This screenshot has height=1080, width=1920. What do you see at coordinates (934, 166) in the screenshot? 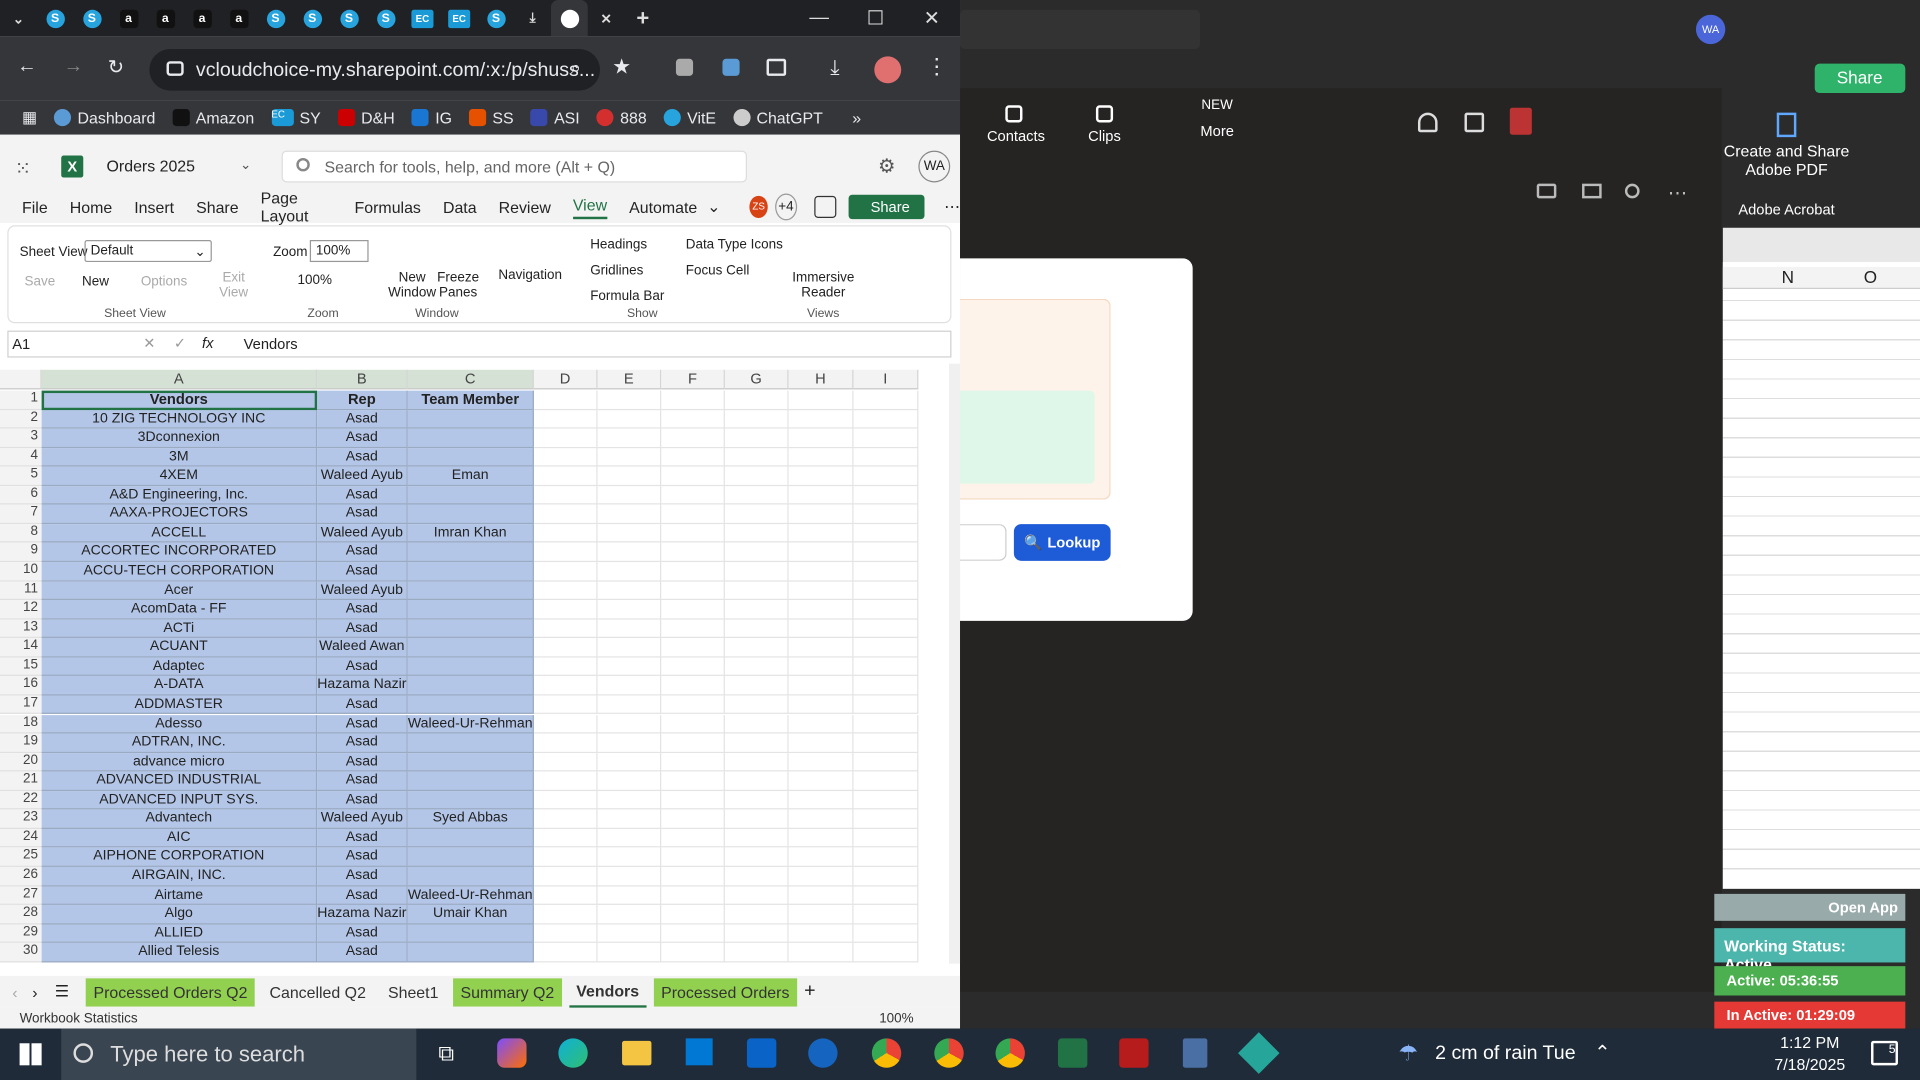
I see `avatar: WA` at bounding box center [934, 166].